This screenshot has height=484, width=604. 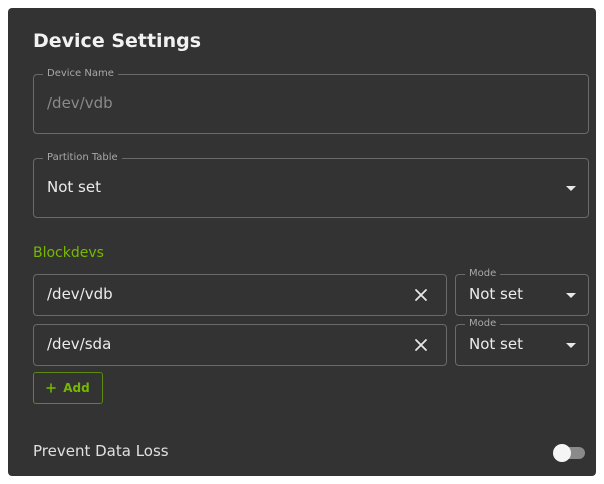 I want to click on toggle-thumb, so click(x=562, y=453).